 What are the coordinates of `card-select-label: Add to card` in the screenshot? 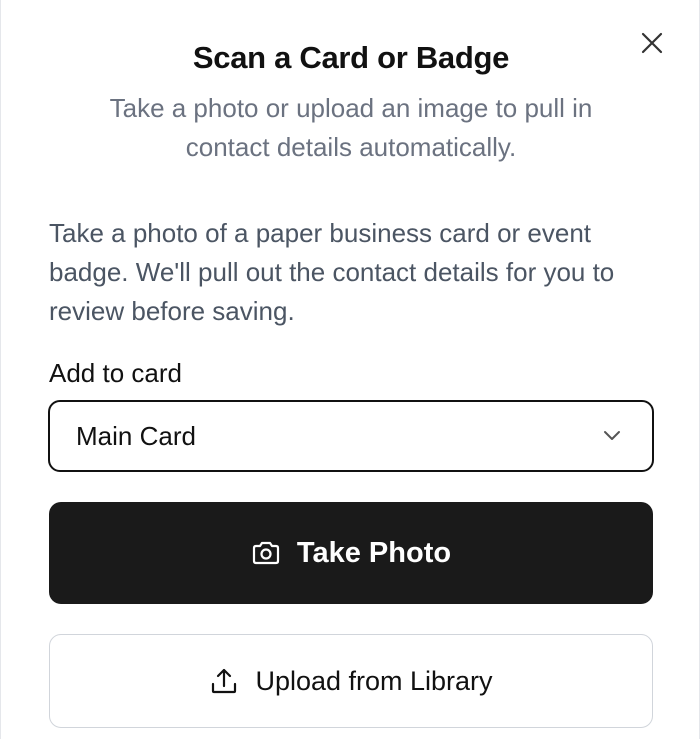 It's located at (115, 373).